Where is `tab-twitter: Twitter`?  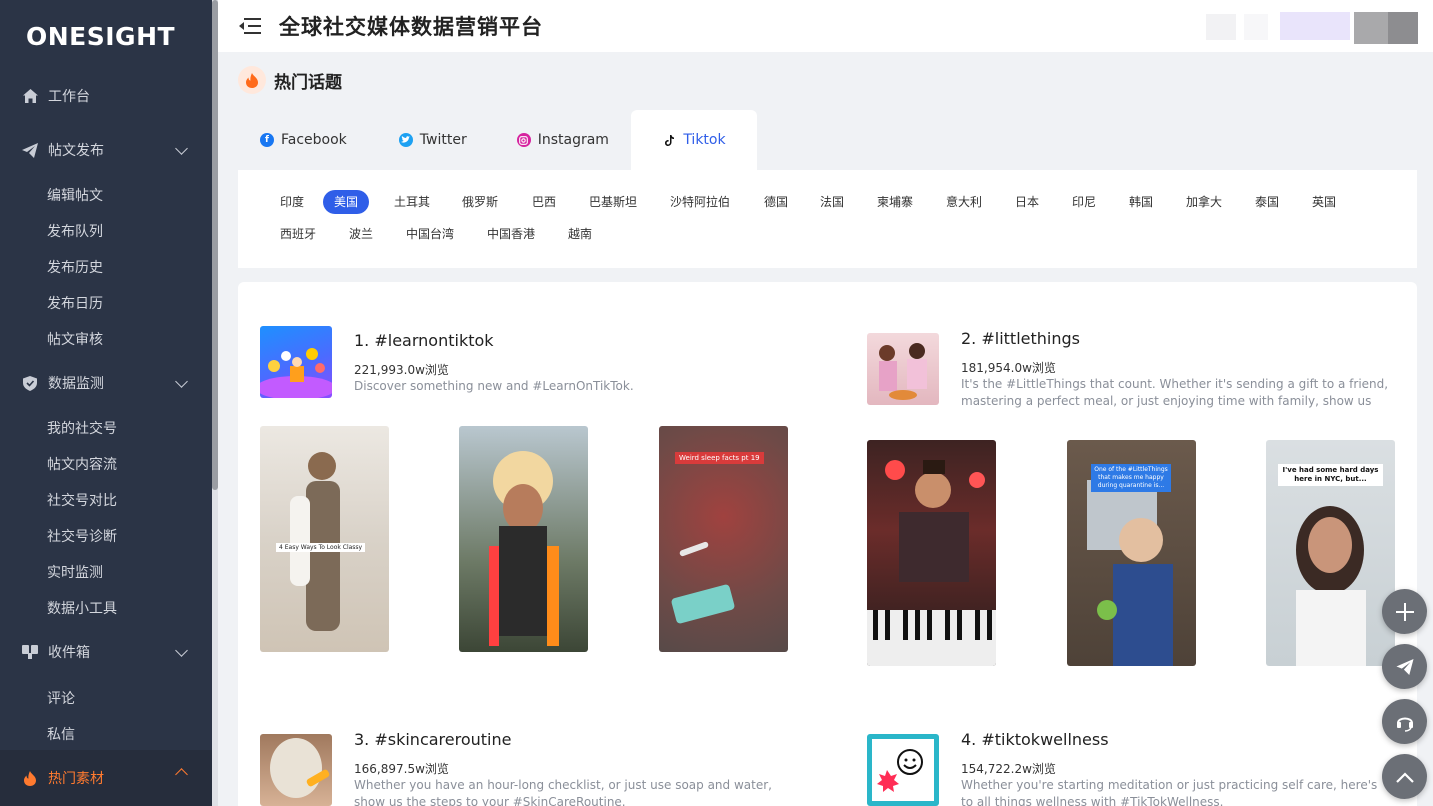 tab-twitter: Twitter is located at coordinates (429, 140).